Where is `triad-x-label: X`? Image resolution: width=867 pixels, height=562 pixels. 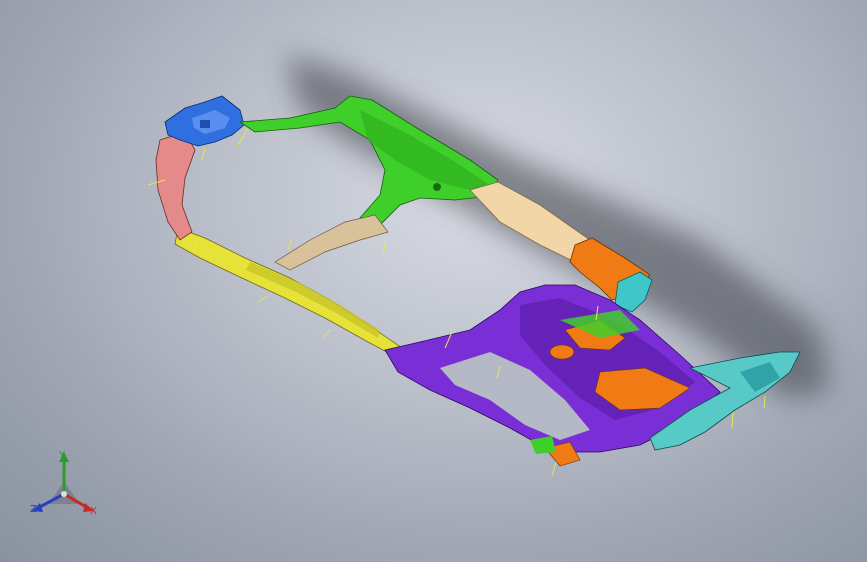
triad-x-label: X is located at coordinates (93, 511).